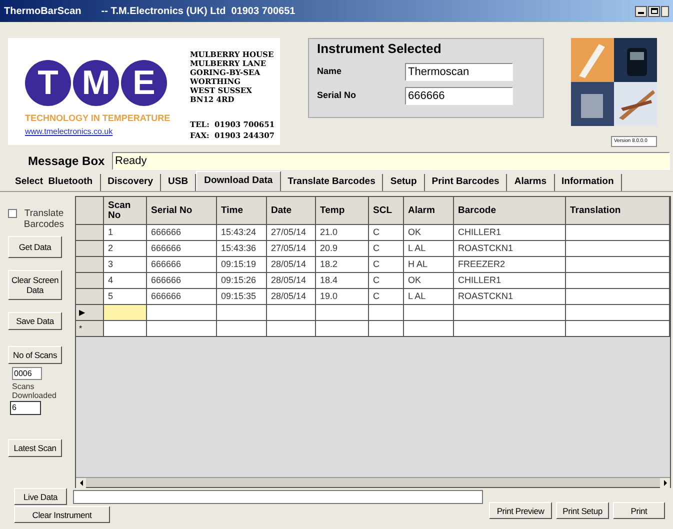 The height and width of the screenshot is (529, 673). I want to click on tab: Select Bluetooth, so click(54, 182).